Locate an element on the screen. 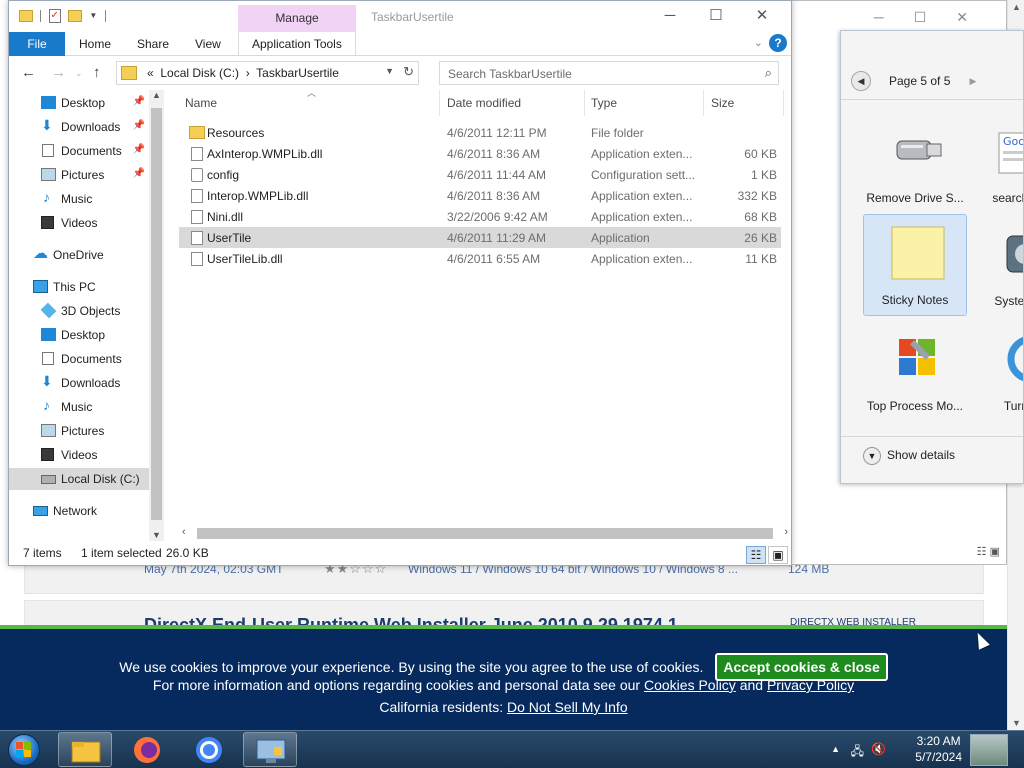  previous-page-button: ◀ is located at coordinates (861, 81).